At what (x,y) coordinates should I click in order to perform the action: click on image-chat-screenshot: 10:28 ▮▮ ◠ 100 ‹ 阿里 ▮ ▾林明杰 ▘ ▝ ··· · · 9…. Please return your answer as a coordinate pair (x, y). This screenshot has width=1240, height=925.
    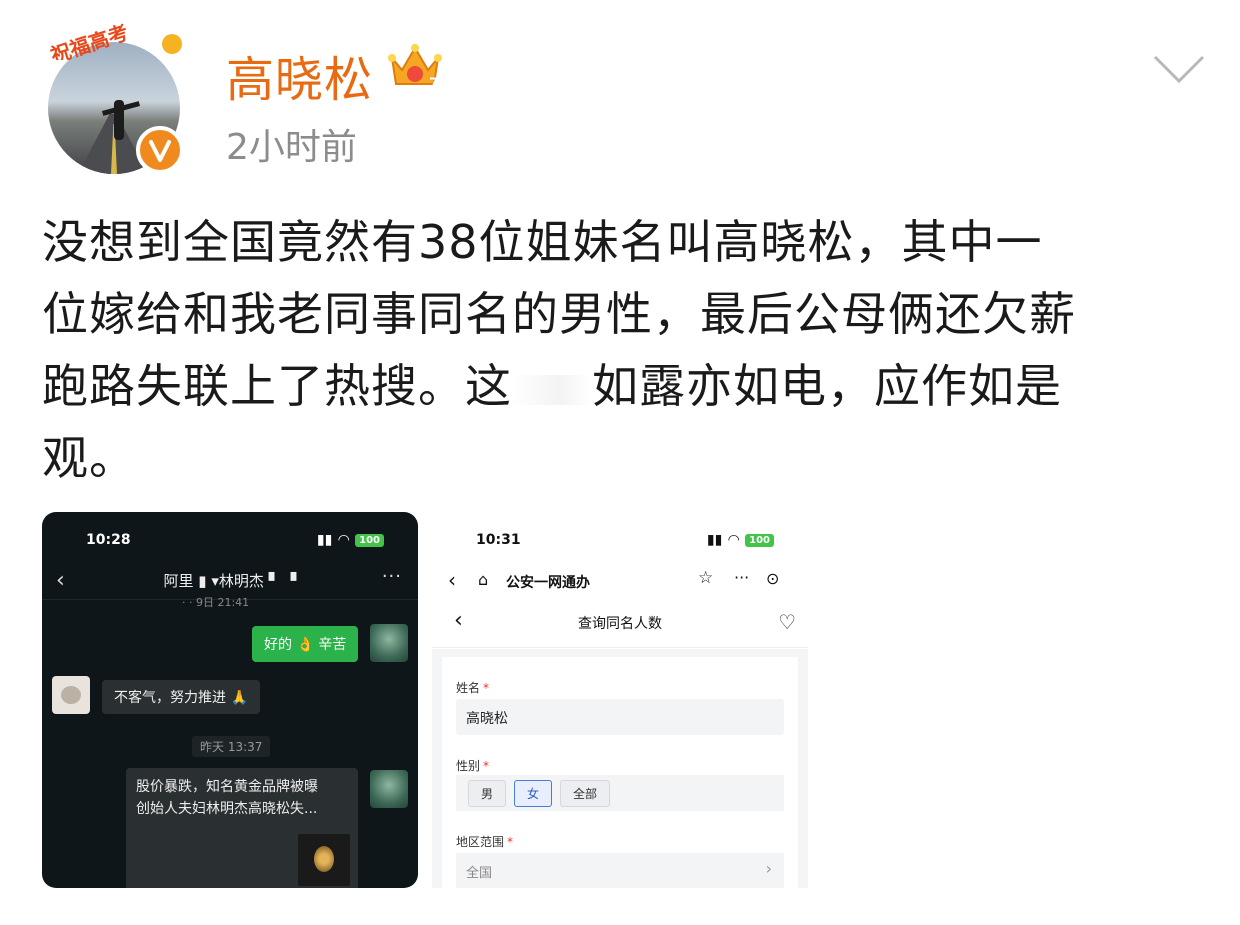
    Looking at the image, I should click on (230, 700).